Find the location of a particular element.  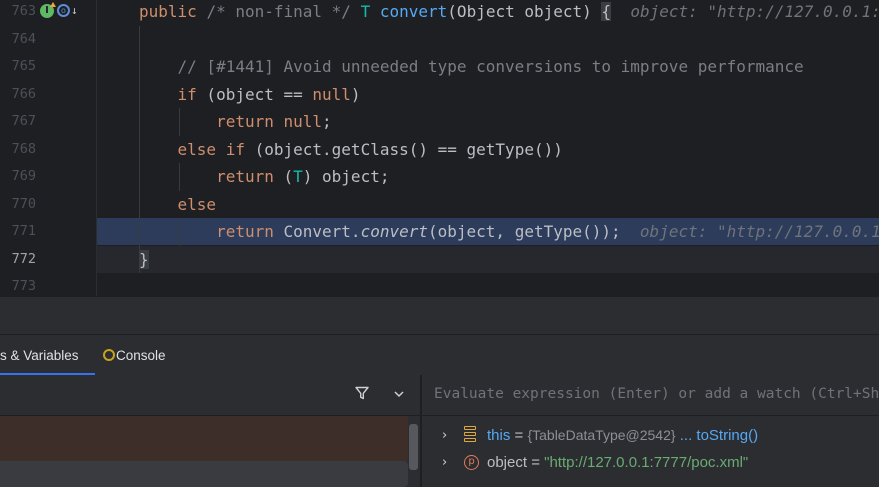

tab-label-console: Console is located at coordinates (141, 355).